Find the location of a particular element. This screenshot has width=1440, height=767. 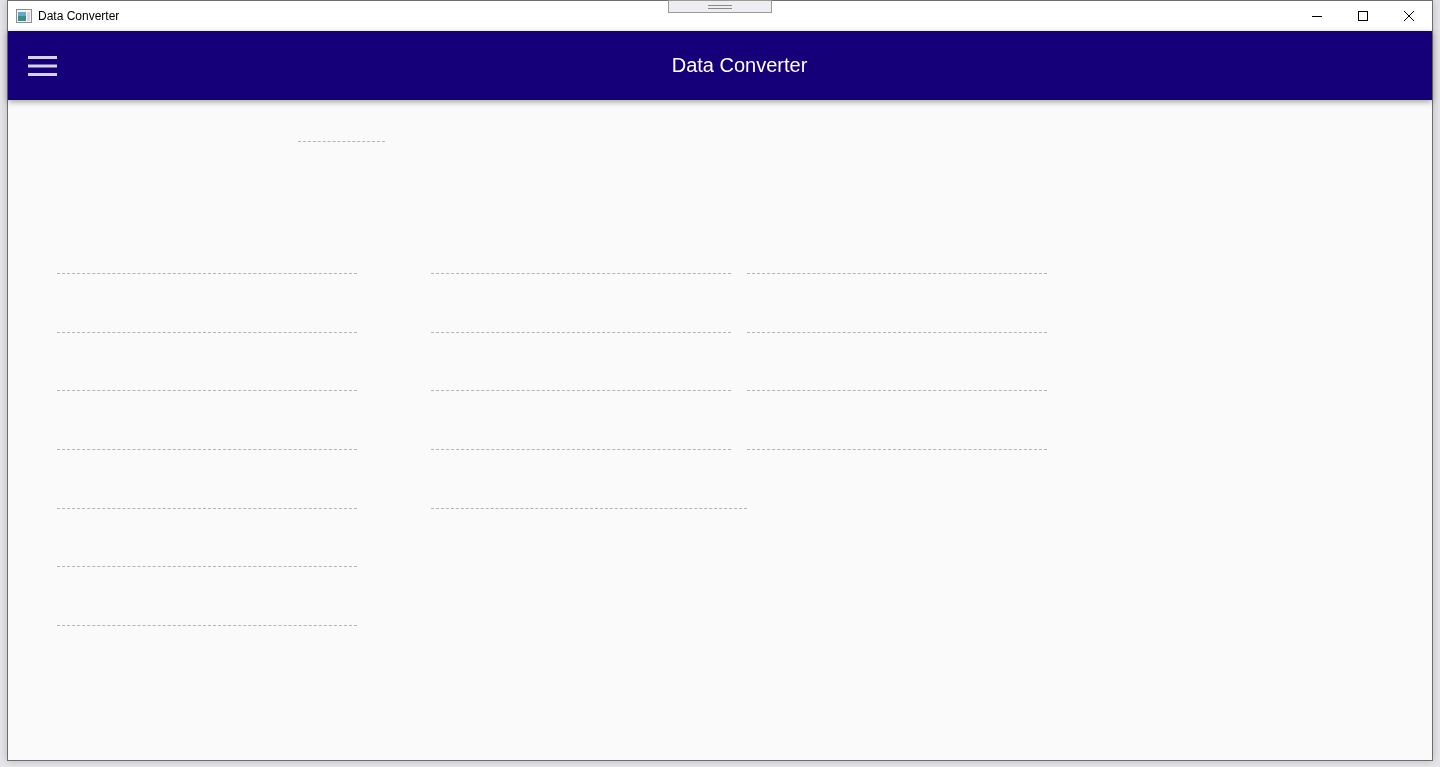

window-icon is located at coordinates (24, 16).